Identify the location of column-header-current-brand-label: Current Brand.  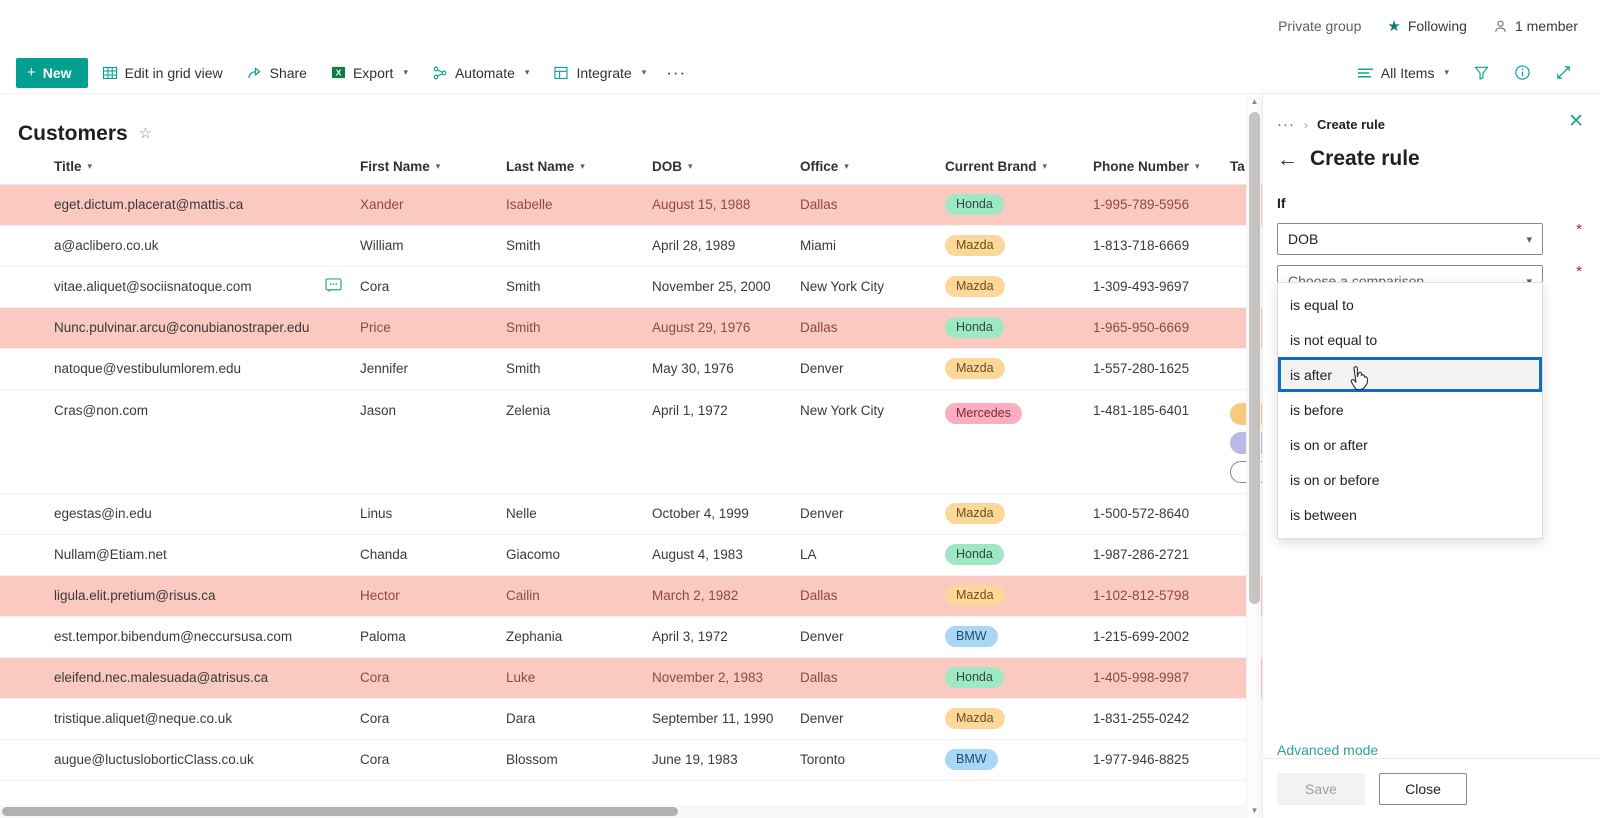
(991, 166).